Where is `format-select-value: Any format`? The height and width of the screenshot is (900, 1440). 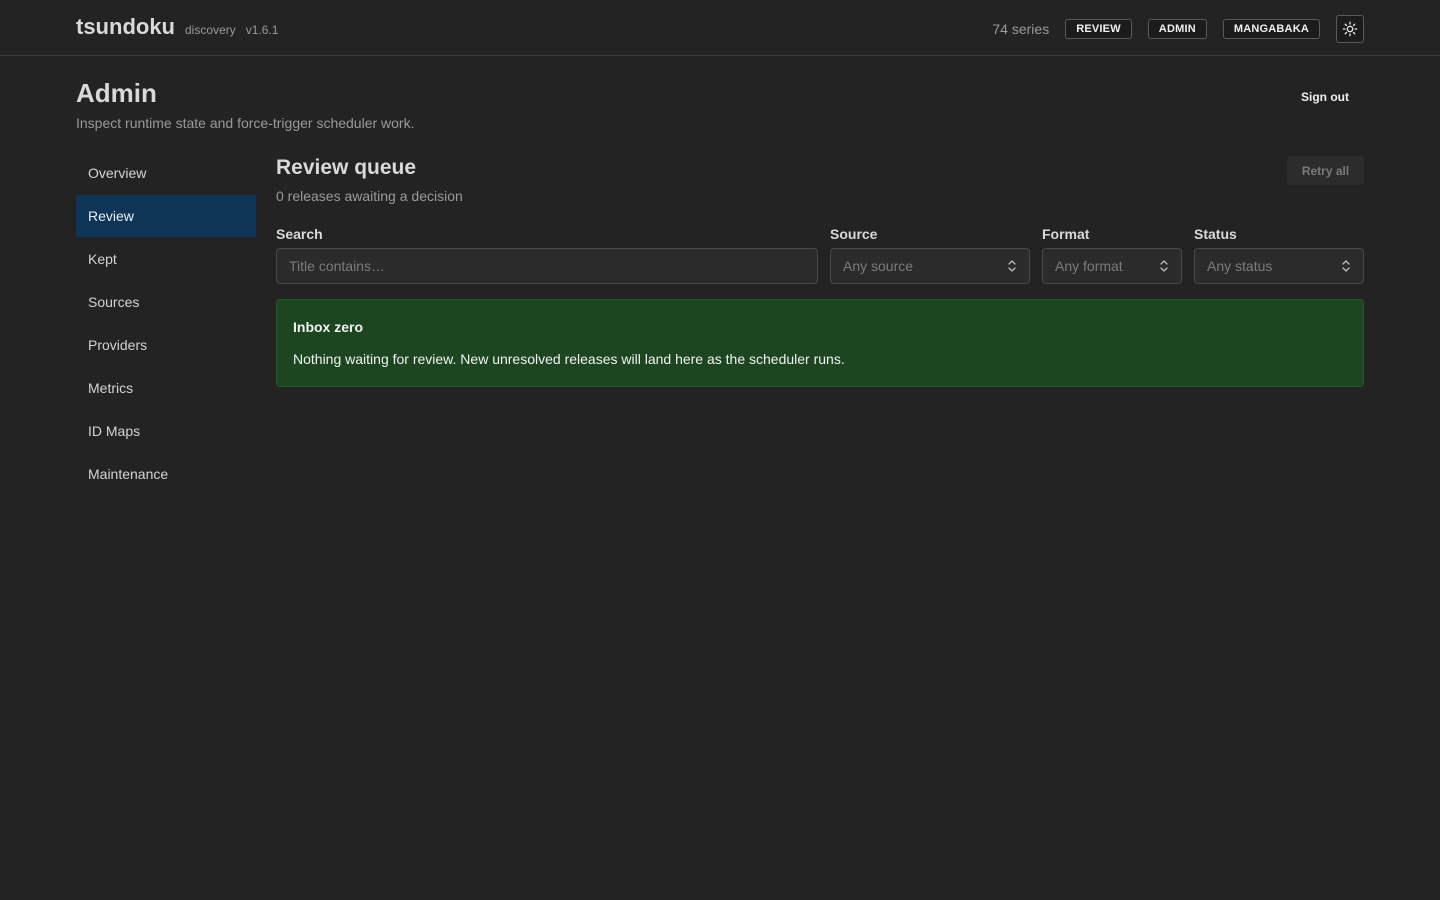 format-select-value: Any format is located at coordinates (1089, 266).